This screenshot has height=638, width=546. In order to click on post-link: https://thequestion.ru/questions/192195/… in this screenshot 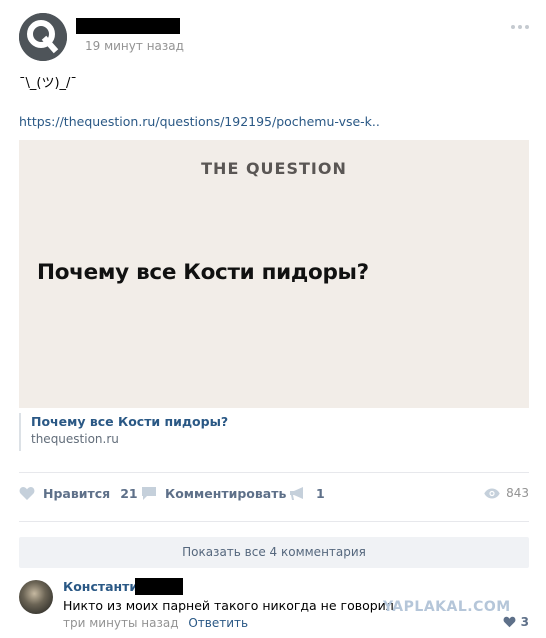, I will do `click(199, 121)`.